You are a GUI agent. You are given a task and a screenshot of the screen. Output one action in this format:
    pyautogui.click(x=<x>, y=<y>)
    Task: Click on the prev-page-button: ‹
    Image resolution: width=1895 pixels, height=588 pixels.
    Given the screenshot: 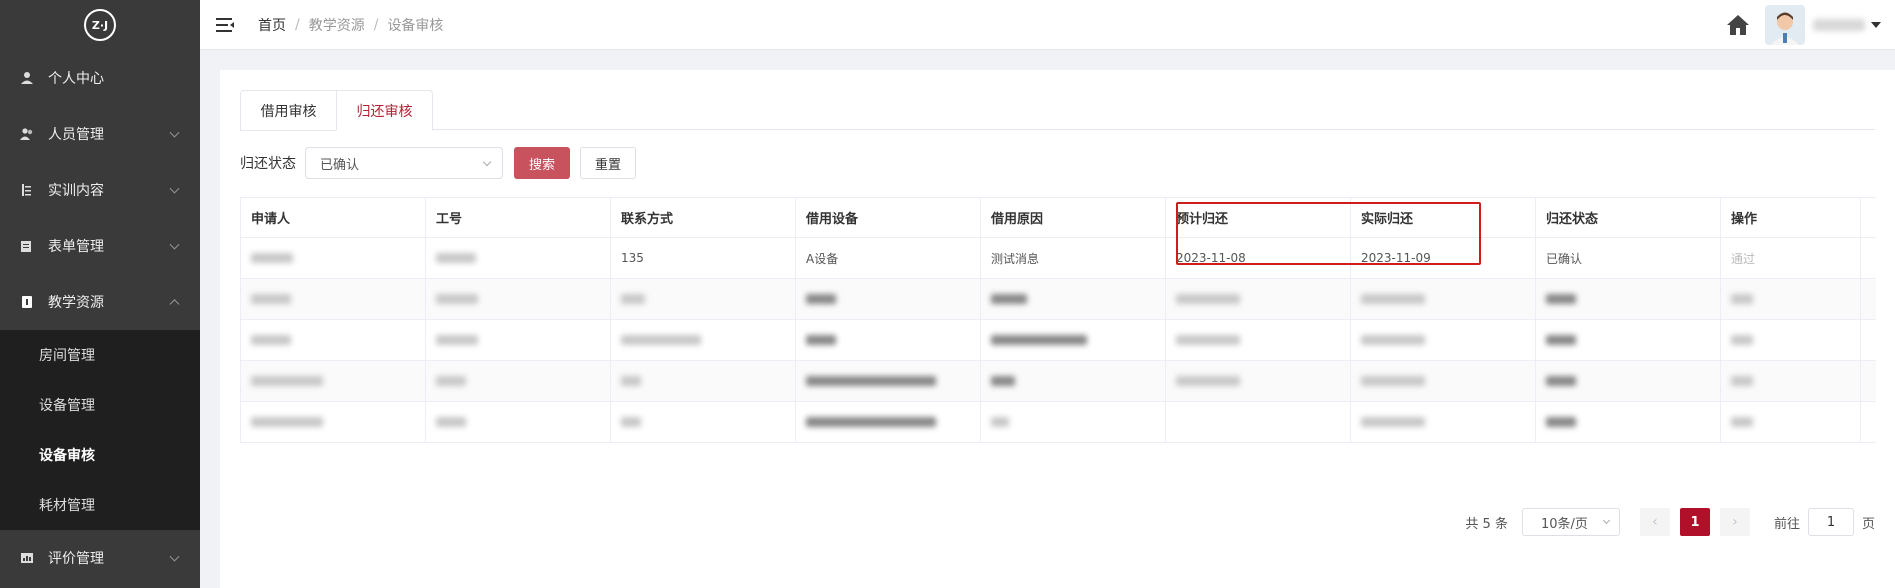 What is the action you would take?
    pyautogui.click(x=1654, y=522)
    